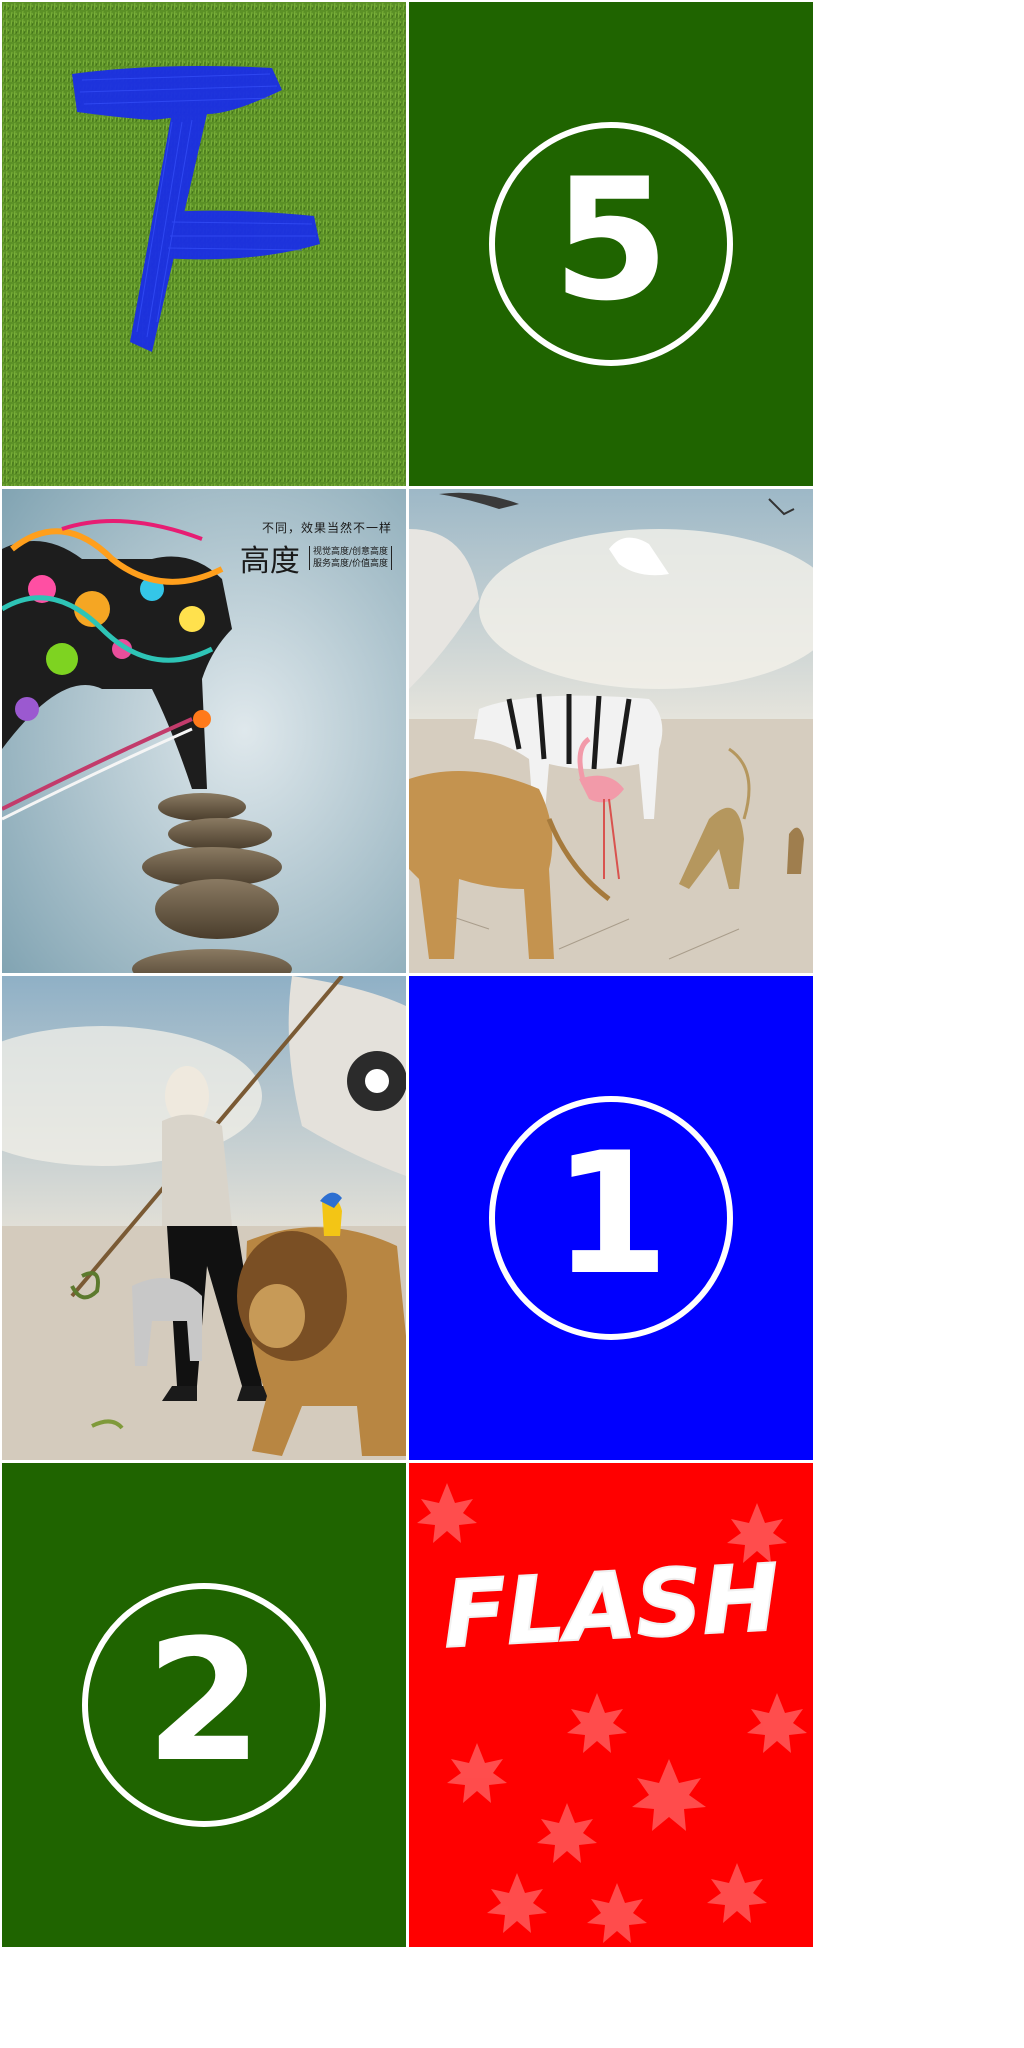 This screenshot has height=2048, width=1024. What do you see at coordinates (611, 1606) in the screenshot?
I see `flash-text: FLASH` at bounding box center [611, 1606].